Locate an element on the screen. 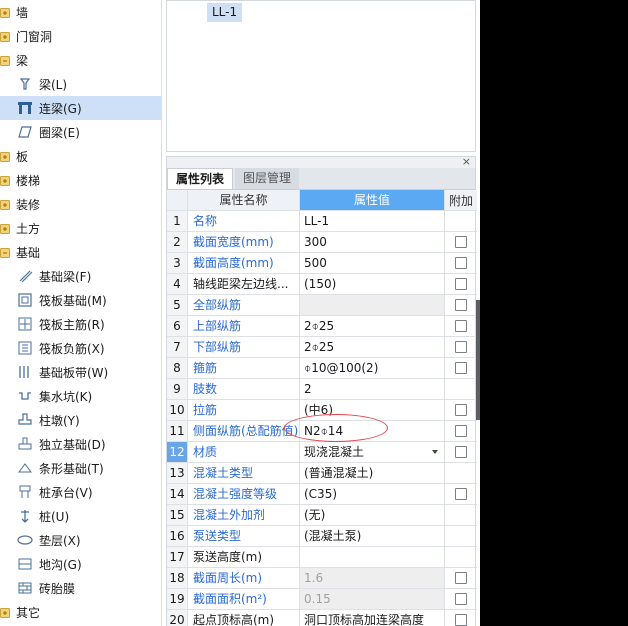 This screenshot has width=628, height=626. property-row: 9 肢数 2 is located at coordinates (322, 389).